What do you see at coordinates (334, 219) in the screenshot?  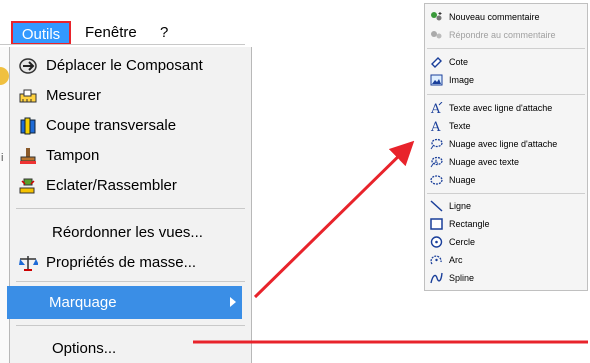 I see `annotation-arrow` at bounding box center [334, 219].